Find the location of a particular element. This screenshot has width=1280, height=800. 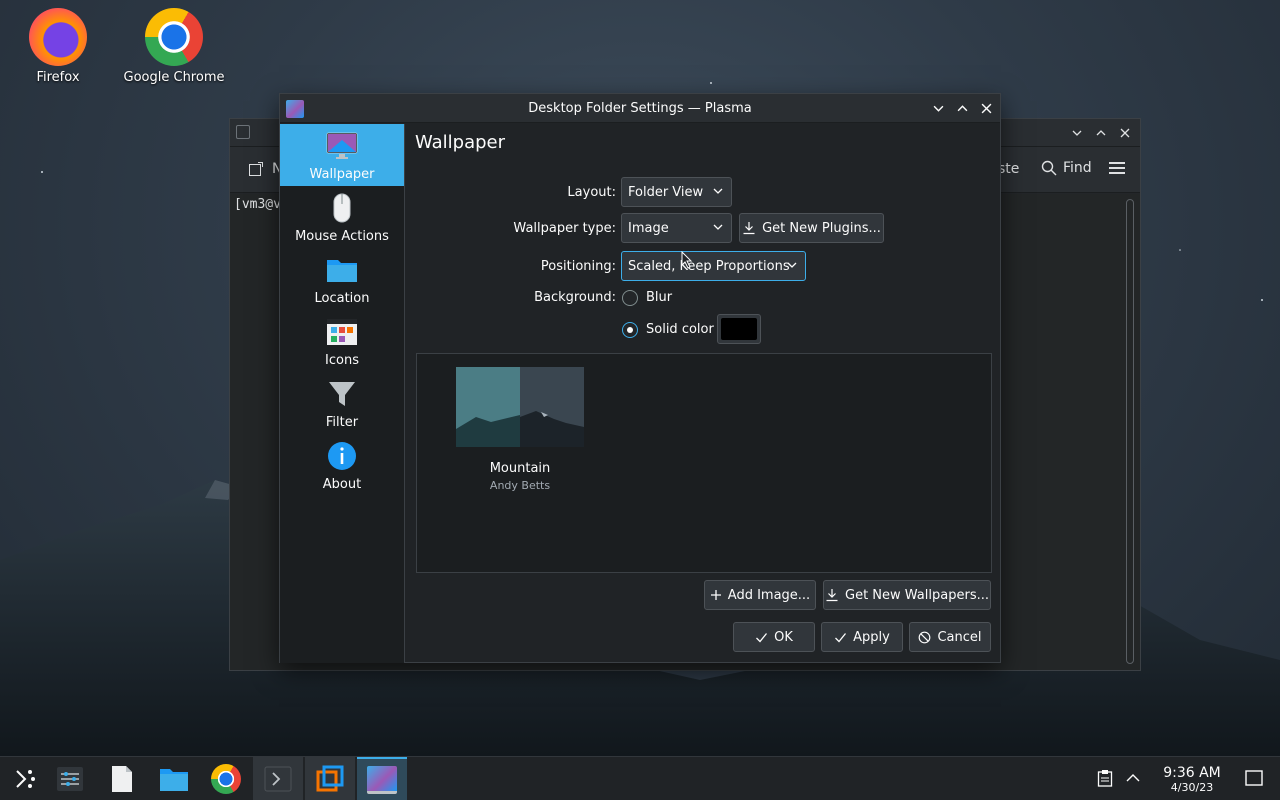

terminal-scrollbar is located at coordinates (1130, 431).